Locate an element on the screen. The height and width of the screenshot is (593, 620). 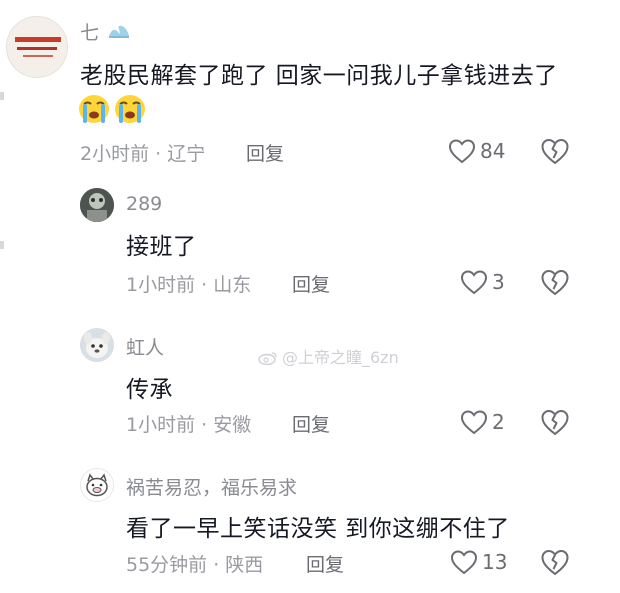
username: 七 is located at coordinates (105, 31).